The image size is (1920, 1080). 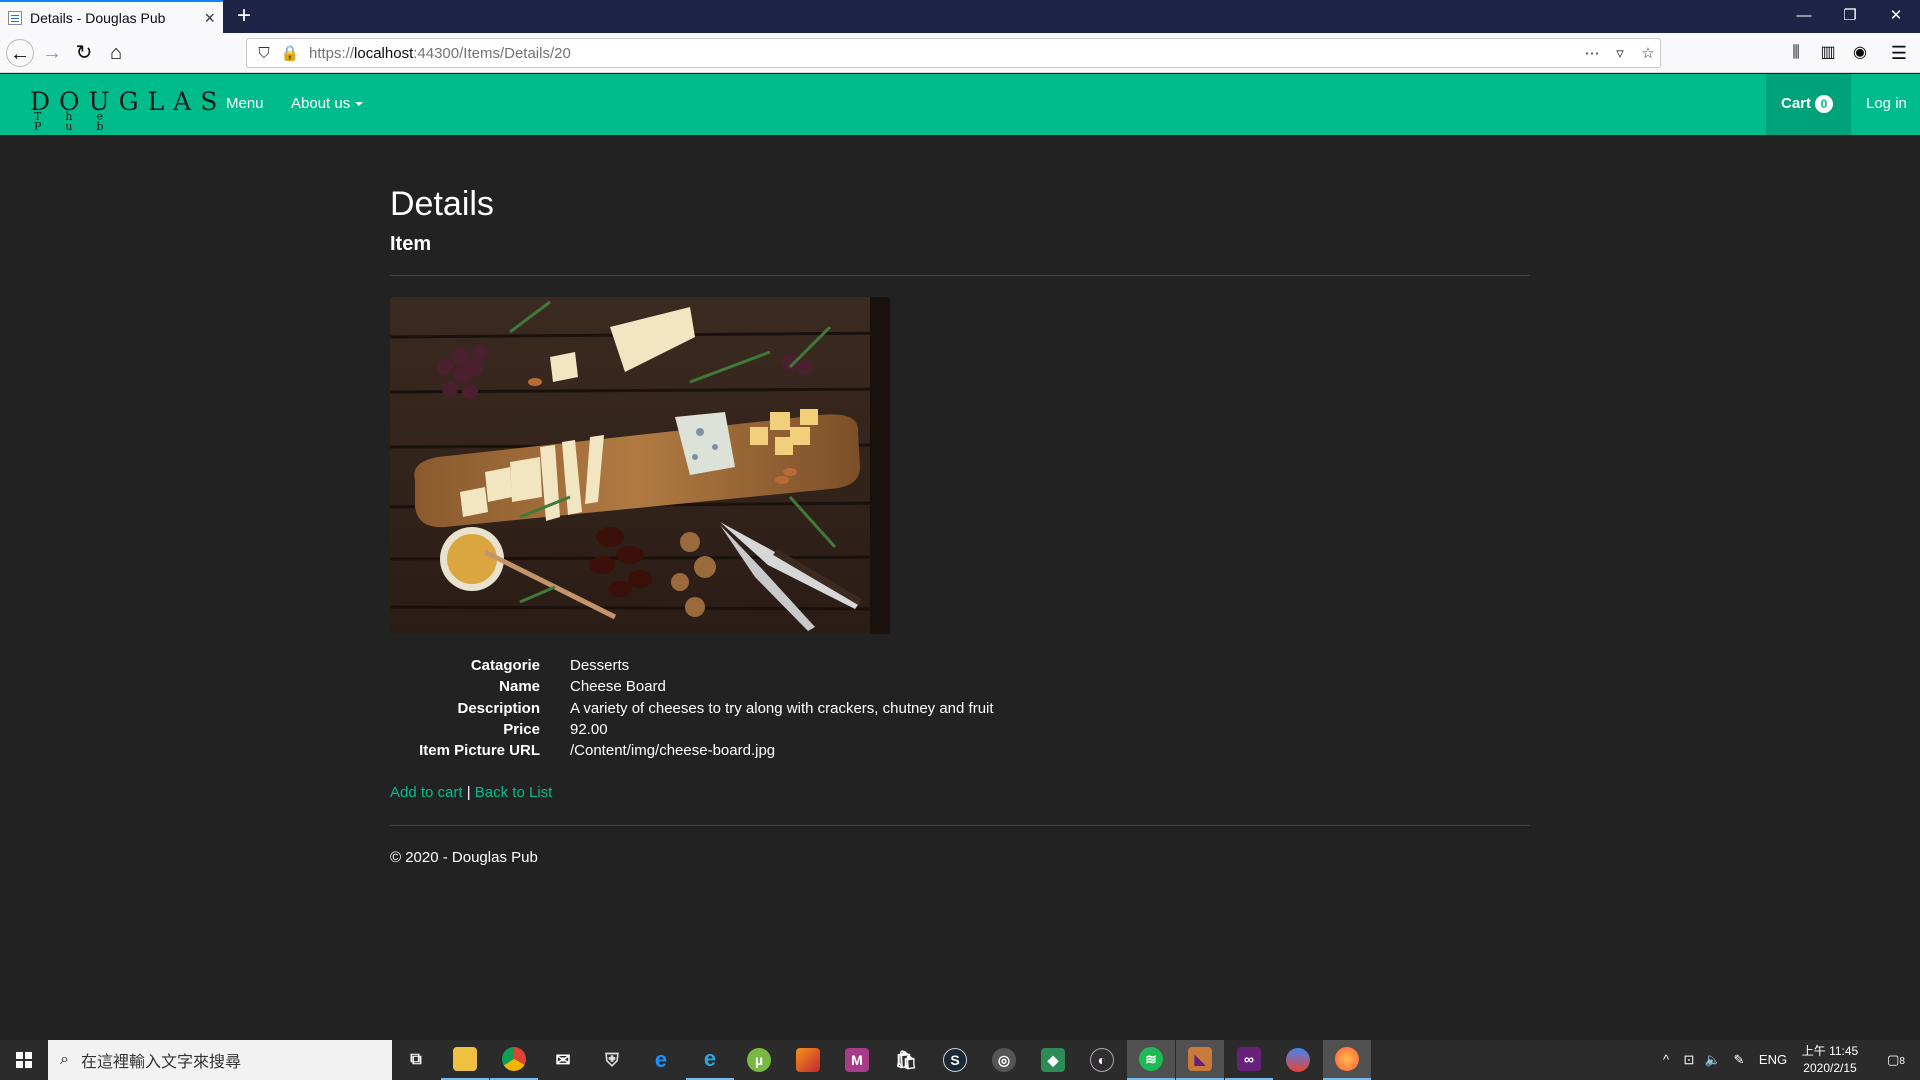 I want to click on add-to-cart-link: Add to cart, so click(x=426, y=792).